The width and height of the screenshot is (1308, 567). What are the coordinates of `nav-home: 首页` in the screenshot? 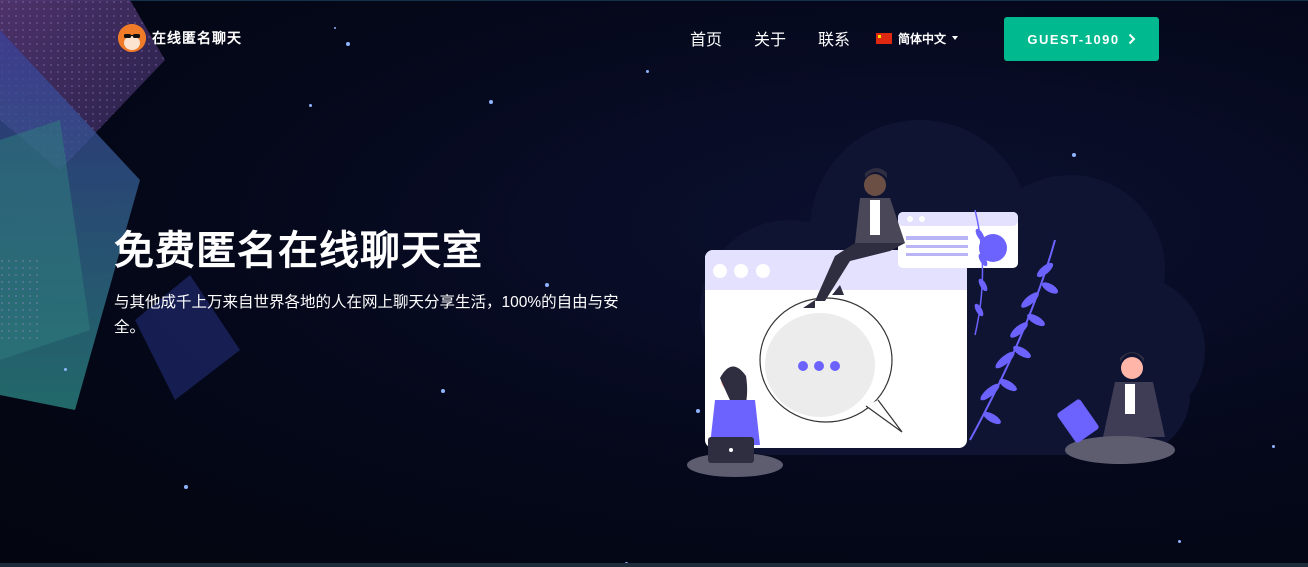 It's located at (706, 38).